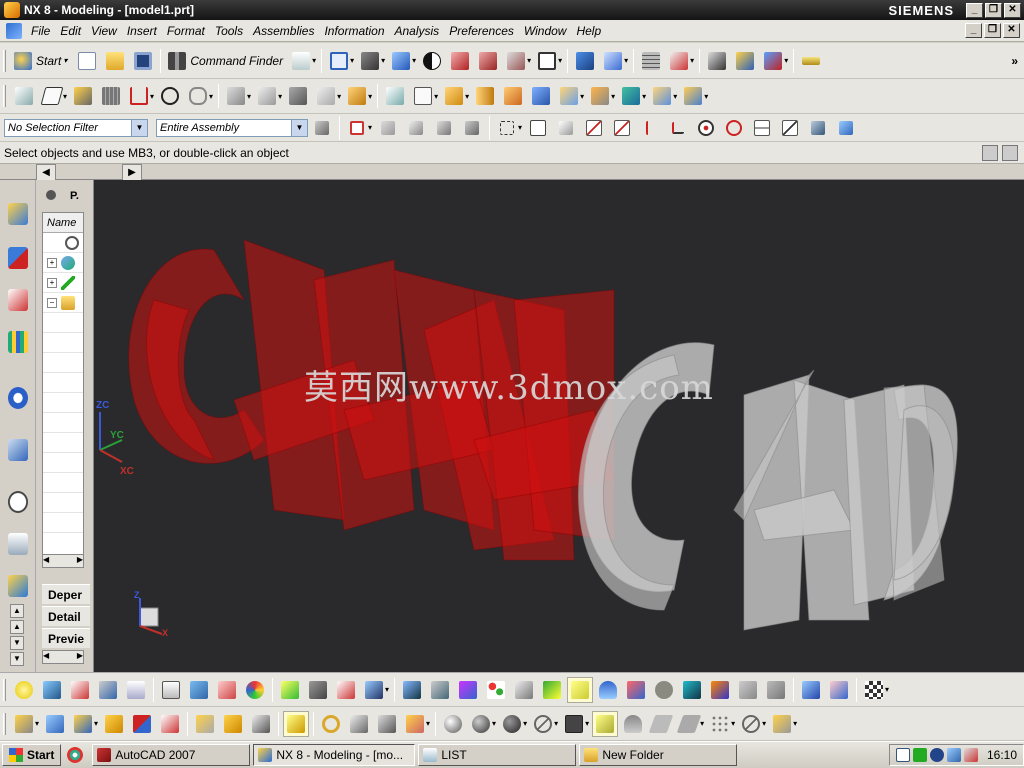  I want to click on shaded-button, so click(401, 61).